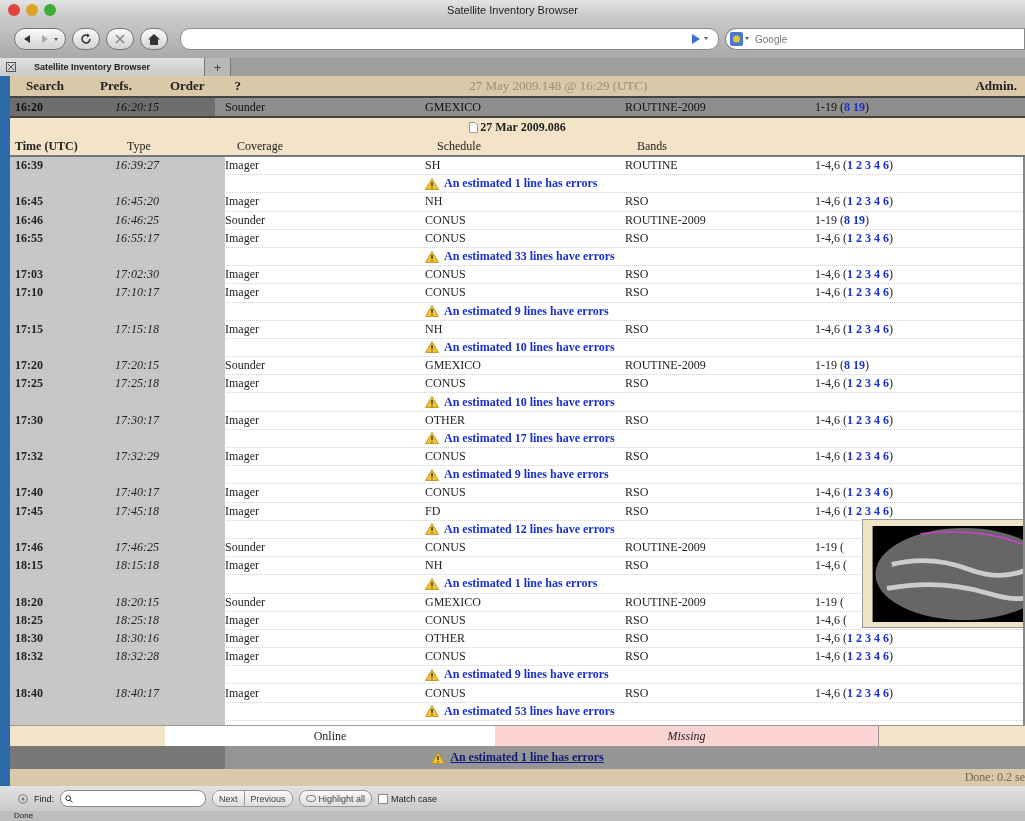 The height and width of the screenshot is (821, 1025). What do you see at coordinates (228, 798) in the screenshot?
I see `find-button: Next` at bounding box center [228, 798].